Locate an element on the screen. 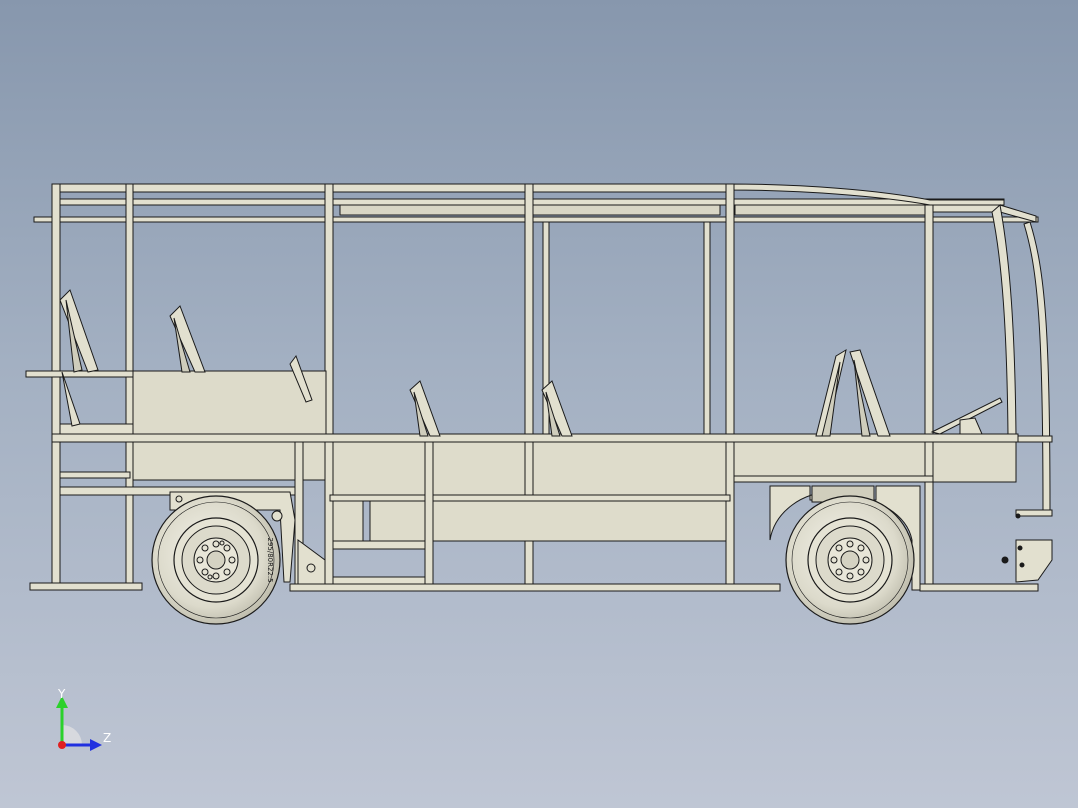 The height and width of the screenshot is (808, 1078). tire-sidewall-text: 295/80R22.5 is located at coordinates (270, 559).